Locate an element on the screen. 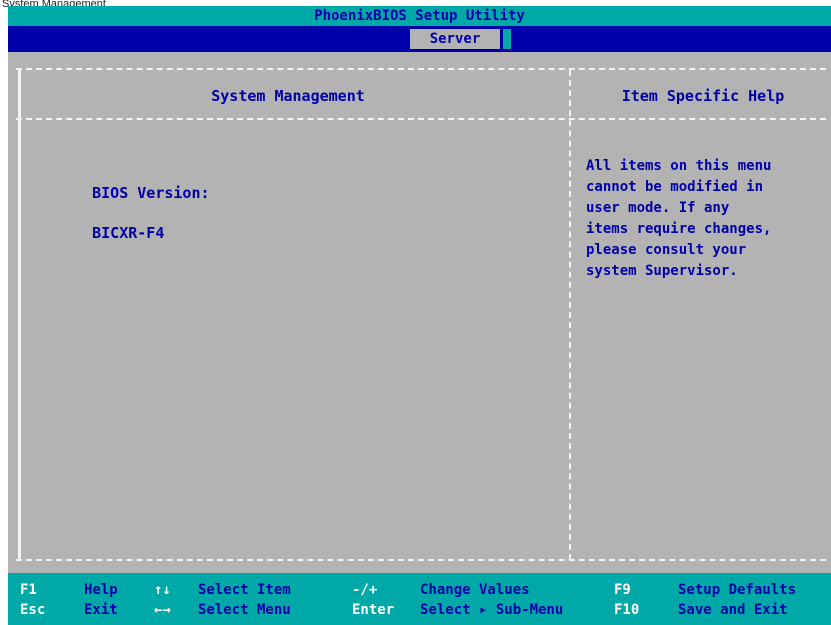  left-border is located at coordinates (19, 315).